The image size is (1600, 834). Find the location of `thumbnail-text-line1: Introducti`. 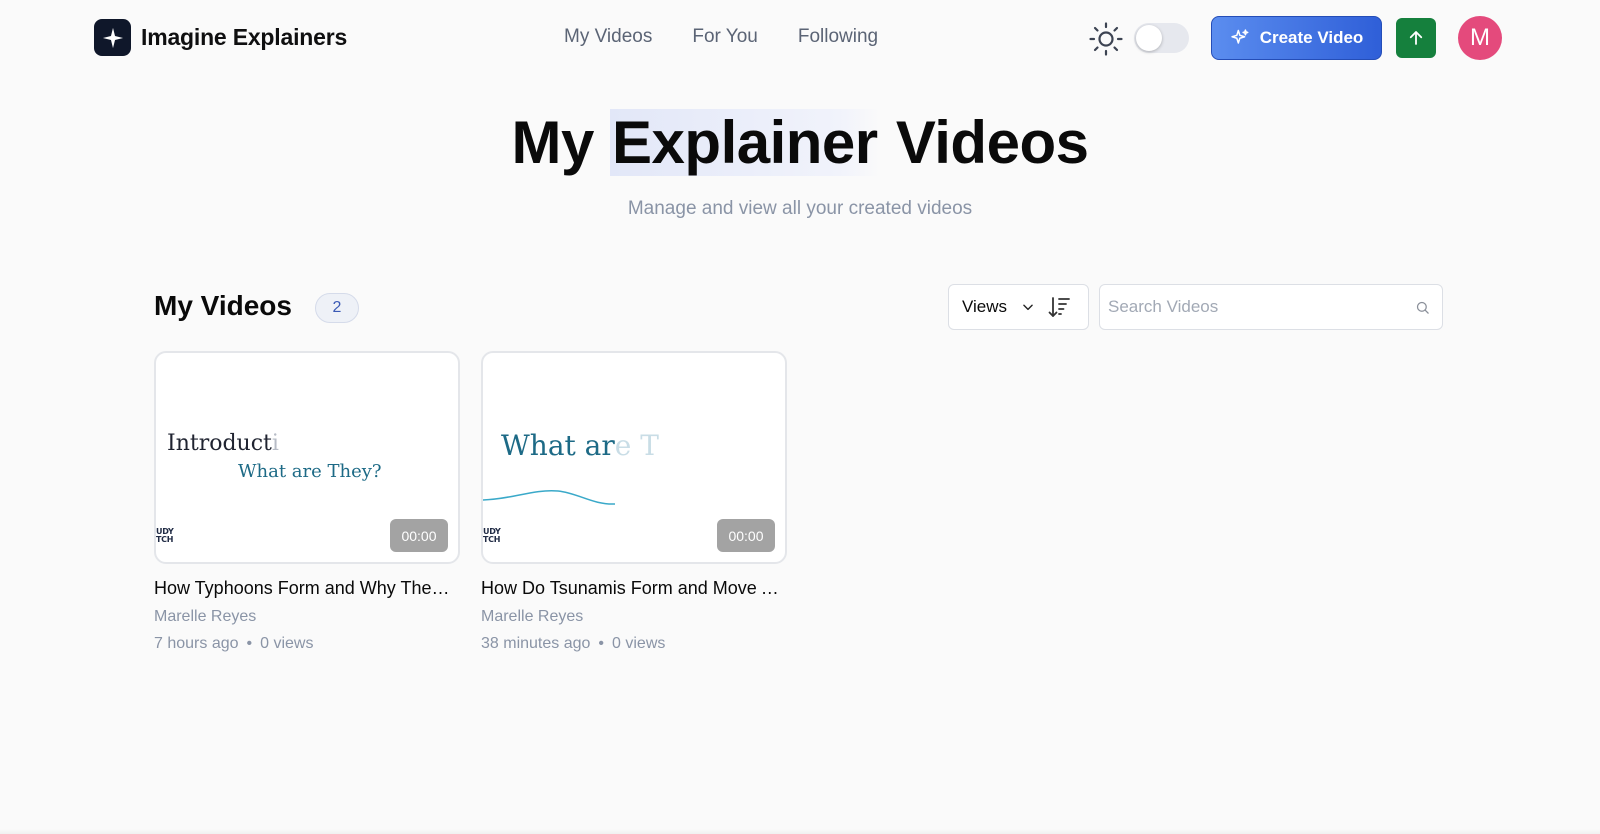

thumbnail-text-line1: Introducti is located at coordinates (223, 443).